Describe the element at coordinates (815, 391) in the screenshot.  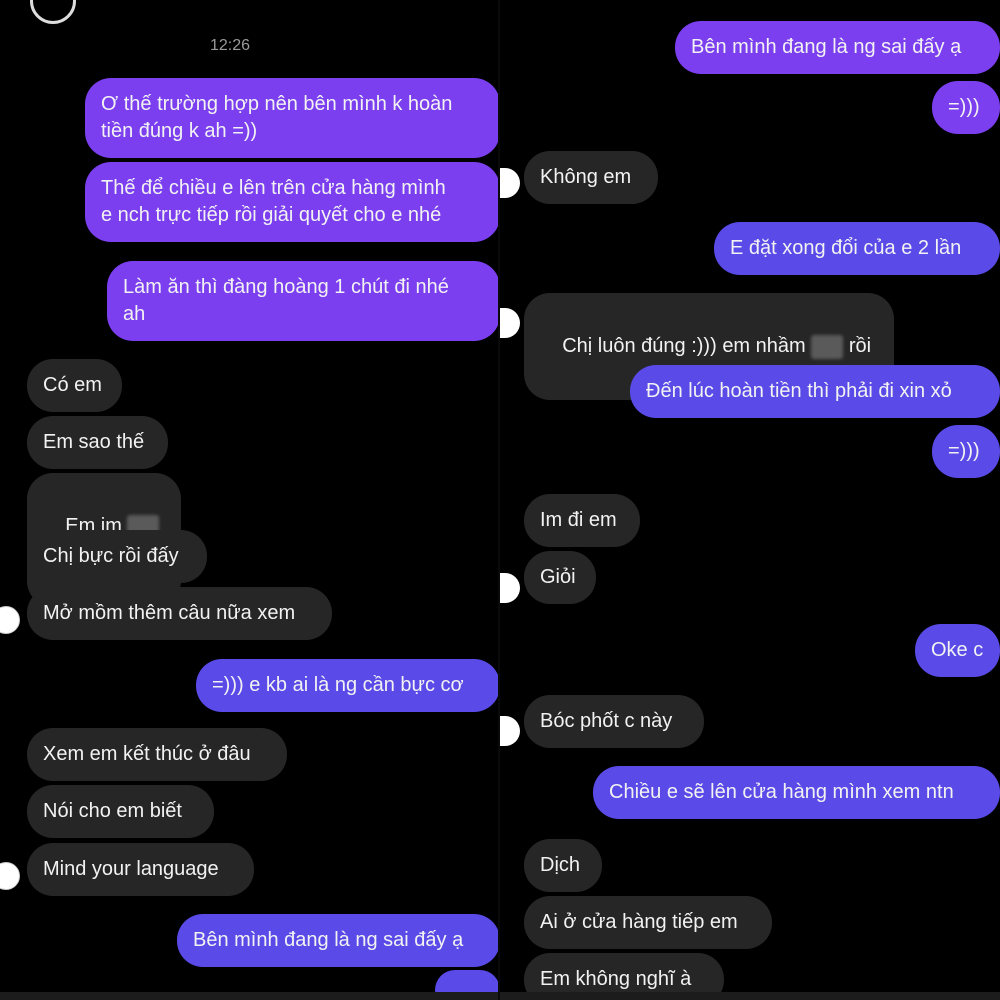
I see `message-sent: Đến lúc hoàn tiền thì phải đi xin xỏ` at that location.